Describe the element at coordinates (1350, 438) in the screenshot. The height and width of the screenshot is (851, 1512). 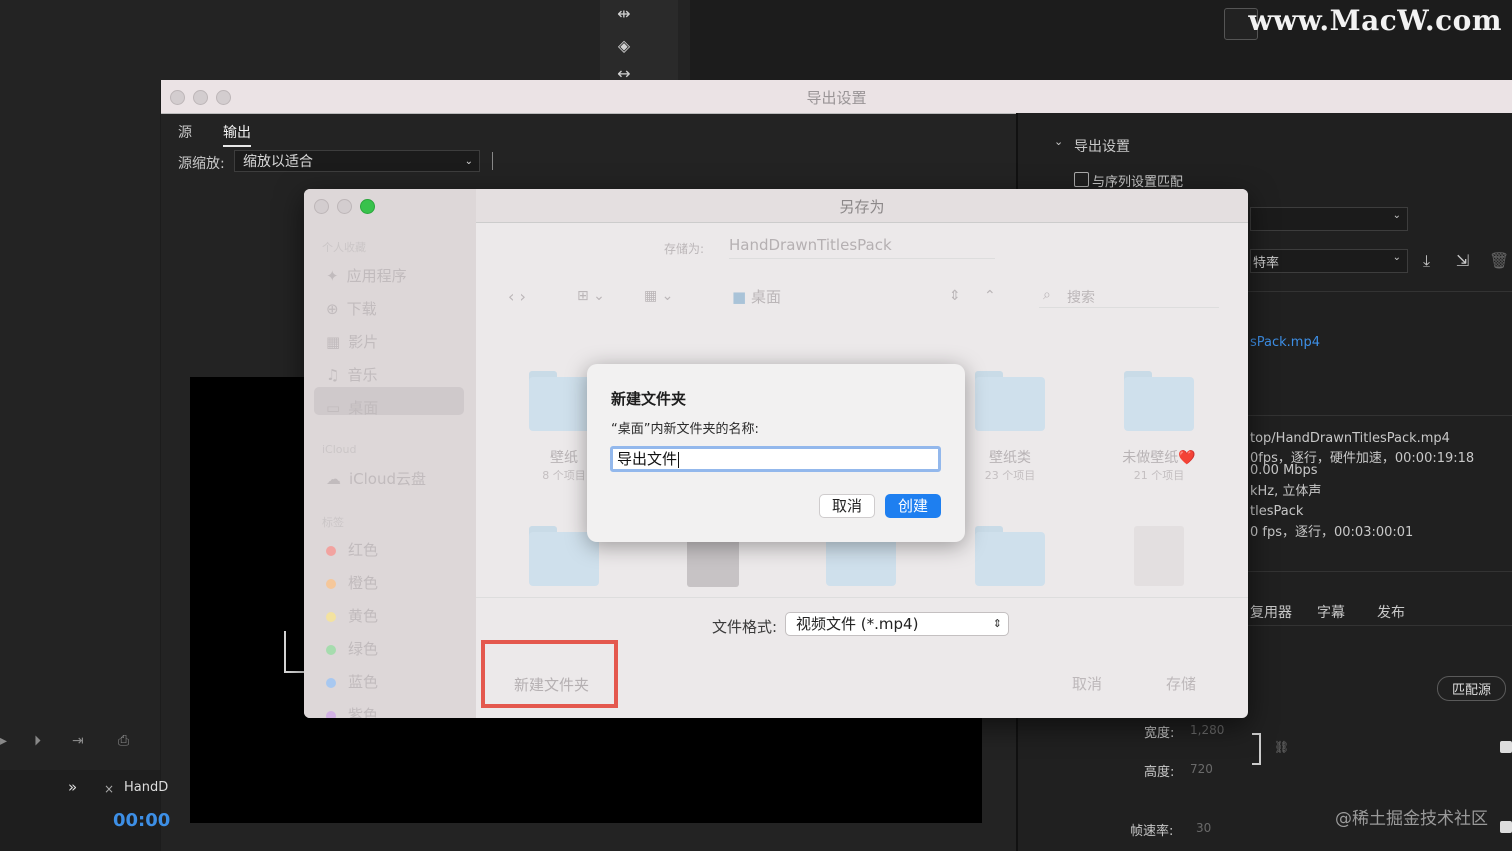
I see `summary-line: top/HandDrawnTitlesPack.mp4` at that location.